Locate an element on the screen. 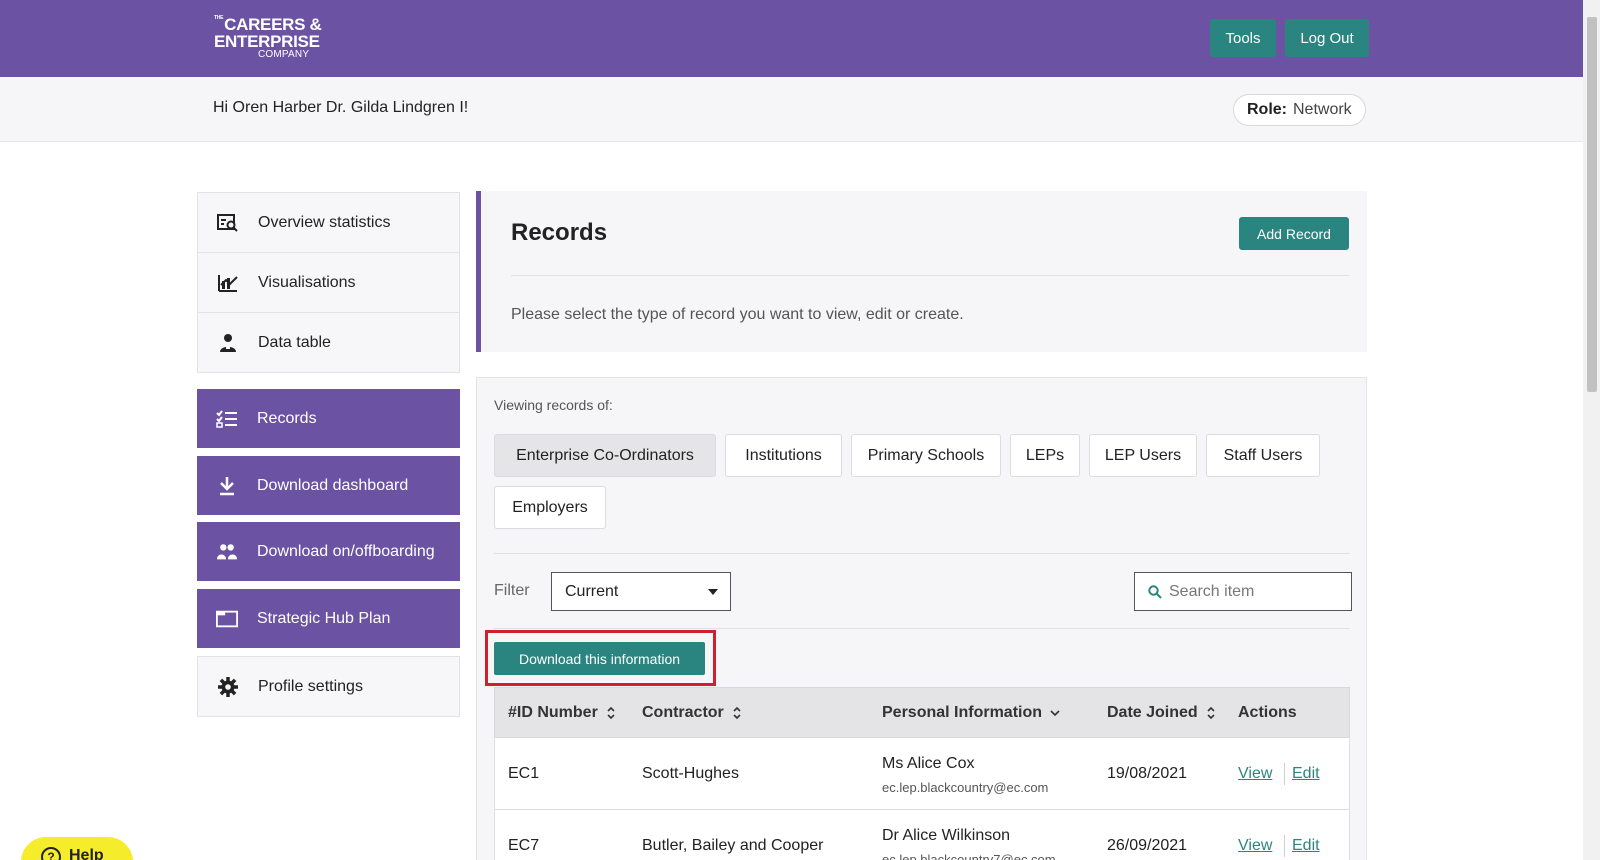  cell-email: ec.lep.blackcountry@ec.com is located at coordinates (965, 787).